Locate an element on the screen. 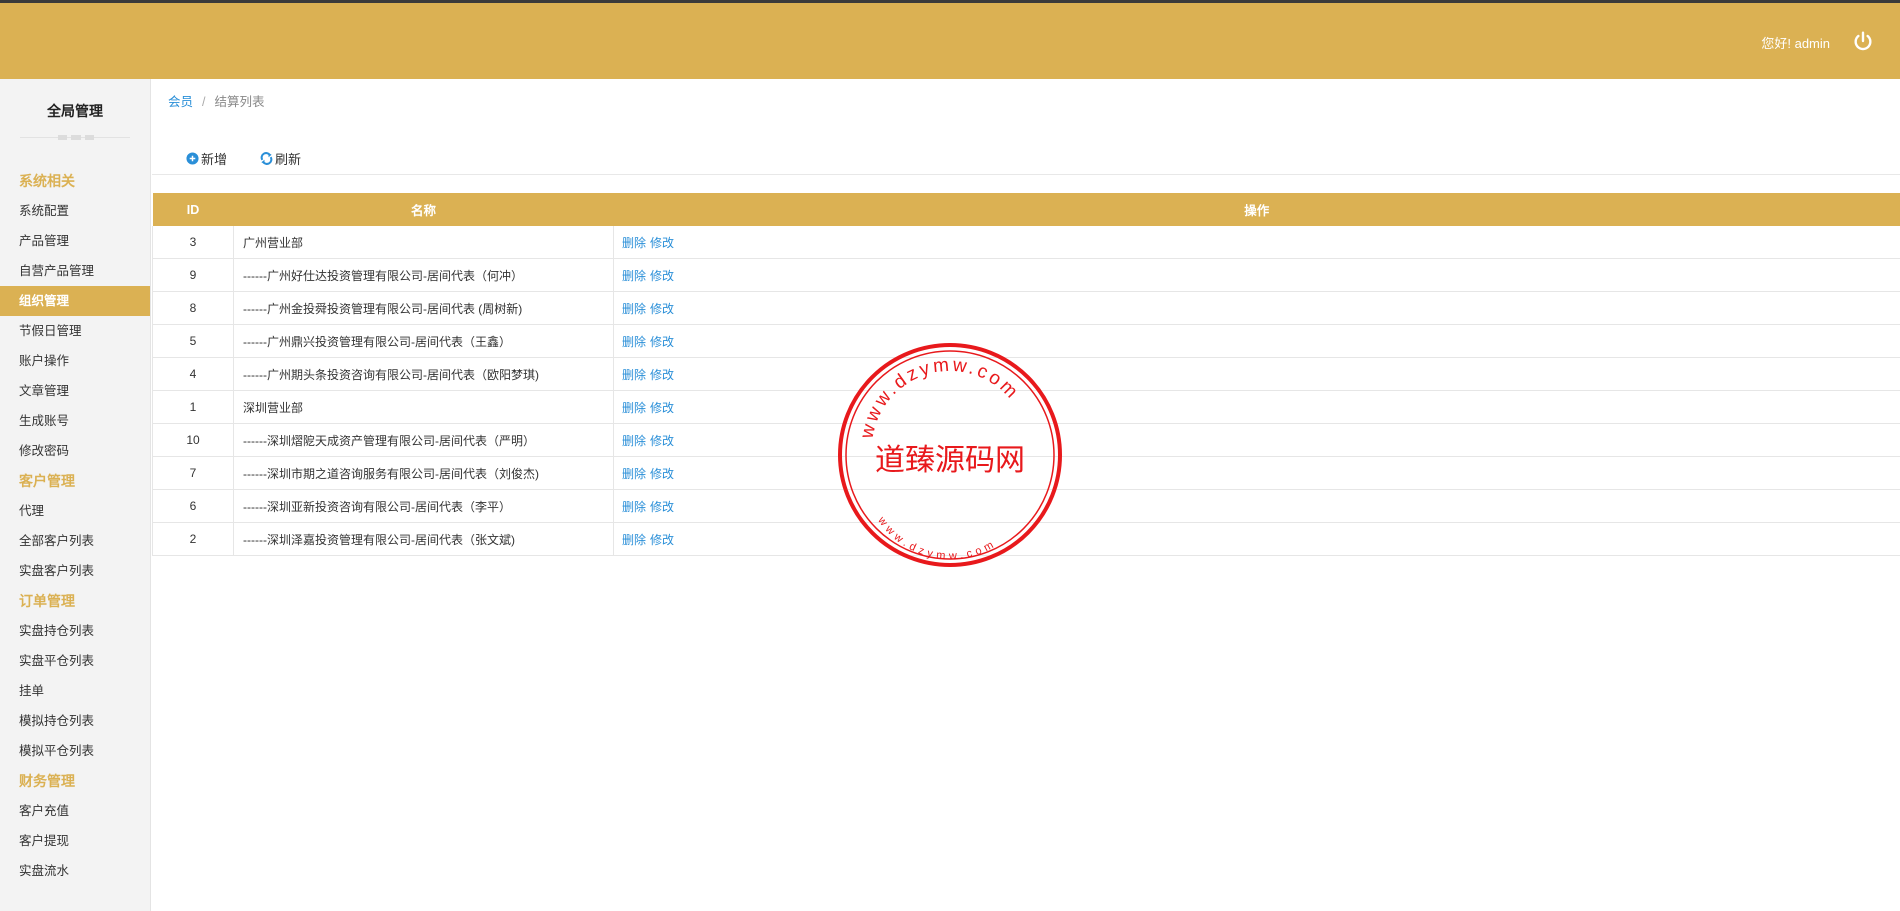 This screenshot has width=1900, height=911. table-row: 9 ------广州好仕达投资管理有限公司-居间代表（何冲） 删除 修改 is located at coordinates (1026, 275).